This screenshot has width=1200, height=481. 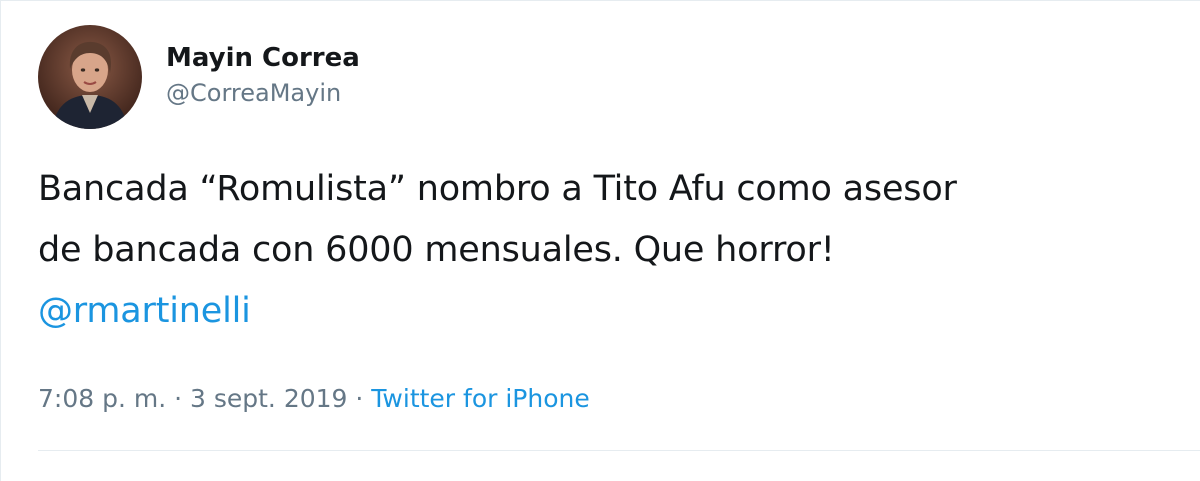 What do you see at coordinates (263, 58) in the screenshot?
I see `display-name: Mayin Correa` at bounding box center [263, 58].